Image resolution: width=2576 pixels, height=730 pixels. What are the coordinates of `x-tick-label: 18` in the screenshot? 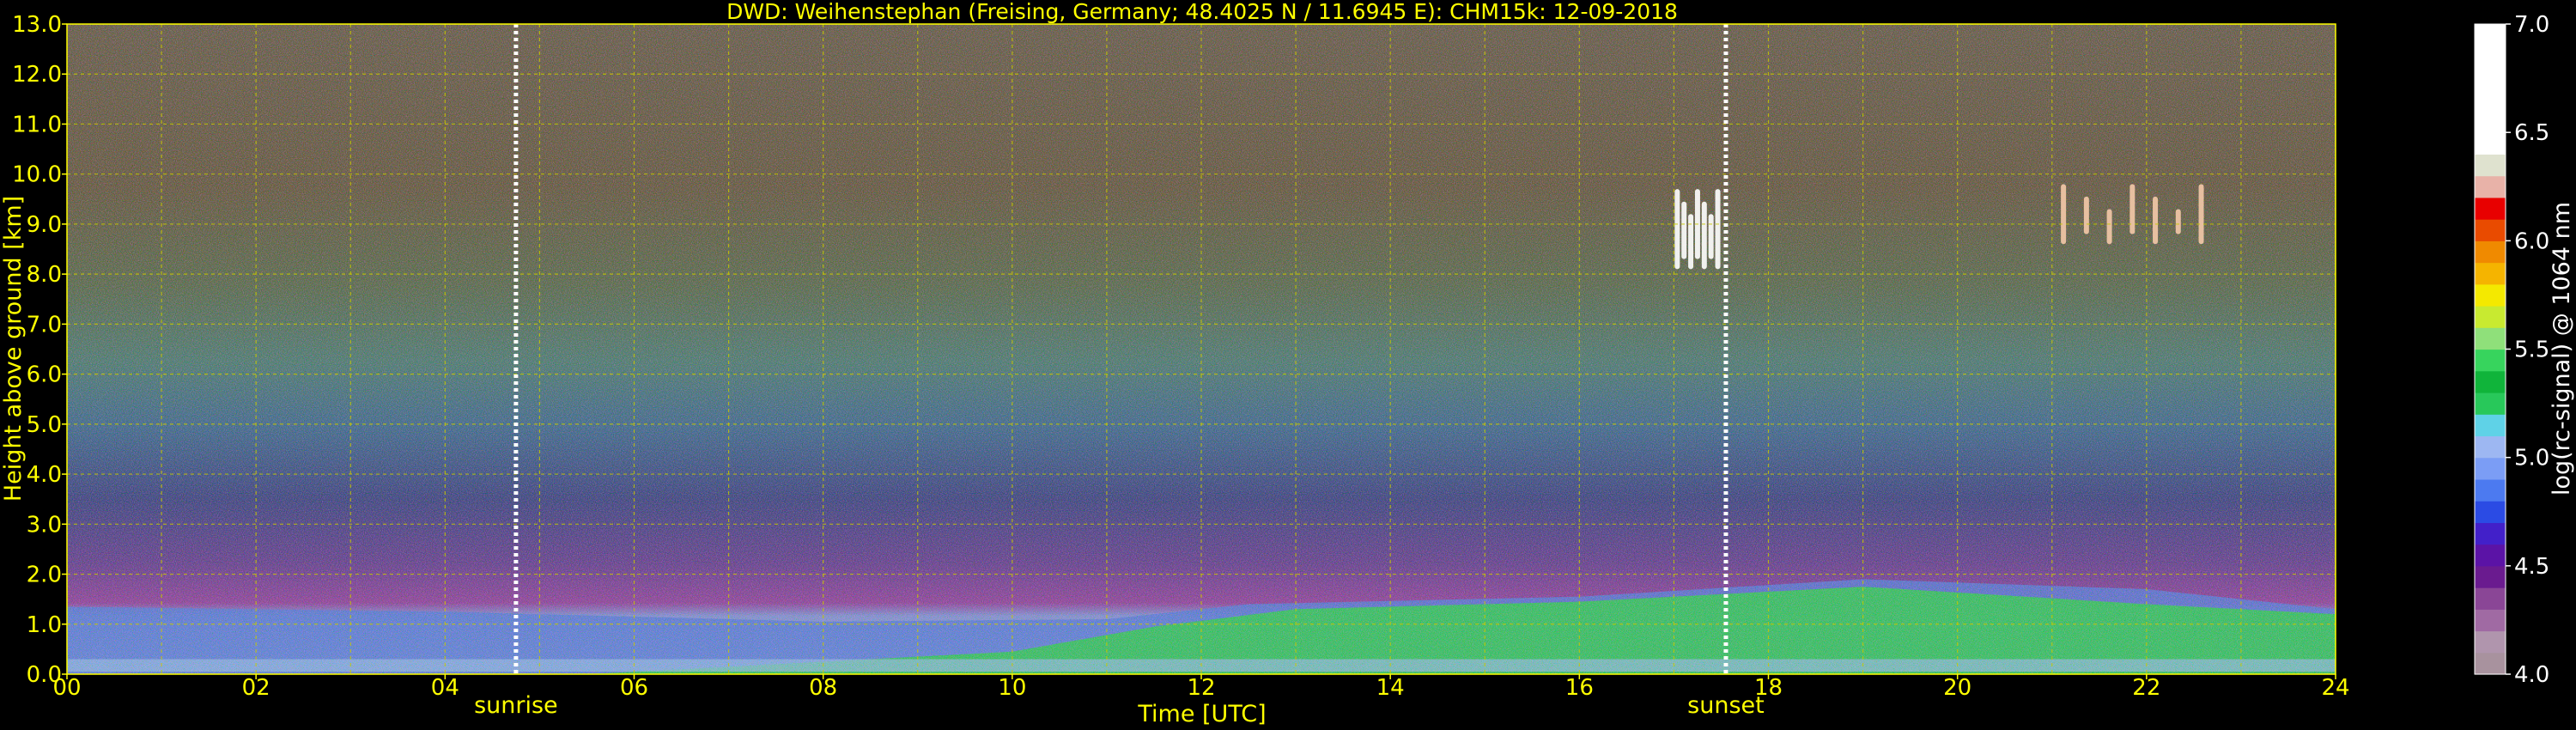 It's located at (1769, 688).